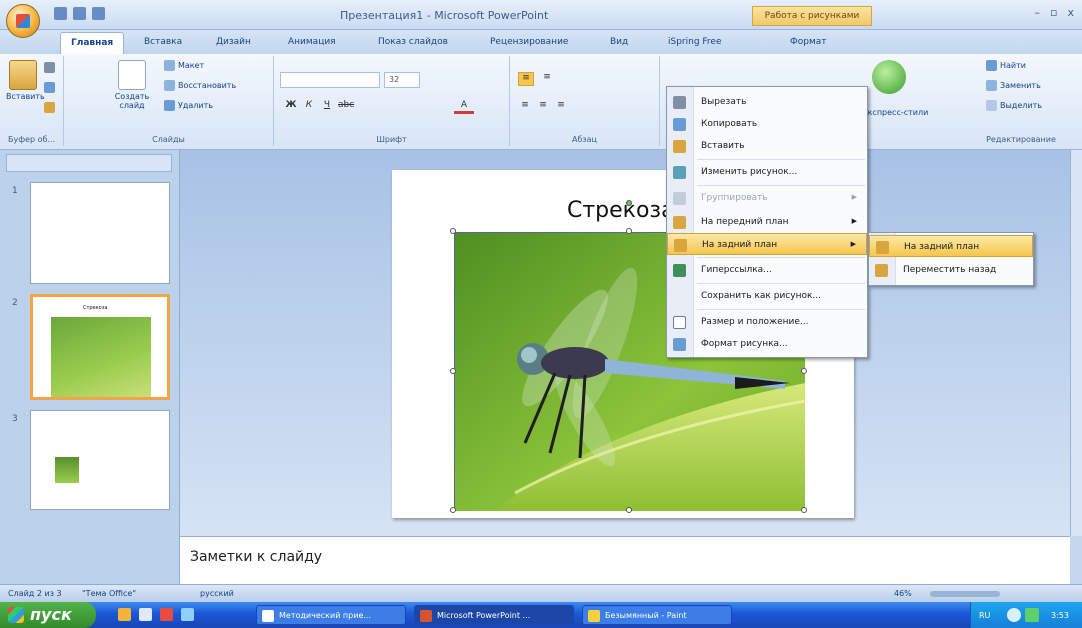 The width and height of the screenshot is (1082, 628). What do you see at coordinates (745, 222) in the screenshot?
I see `menu-item-label: На передний план` at bounding box center [745, 222].